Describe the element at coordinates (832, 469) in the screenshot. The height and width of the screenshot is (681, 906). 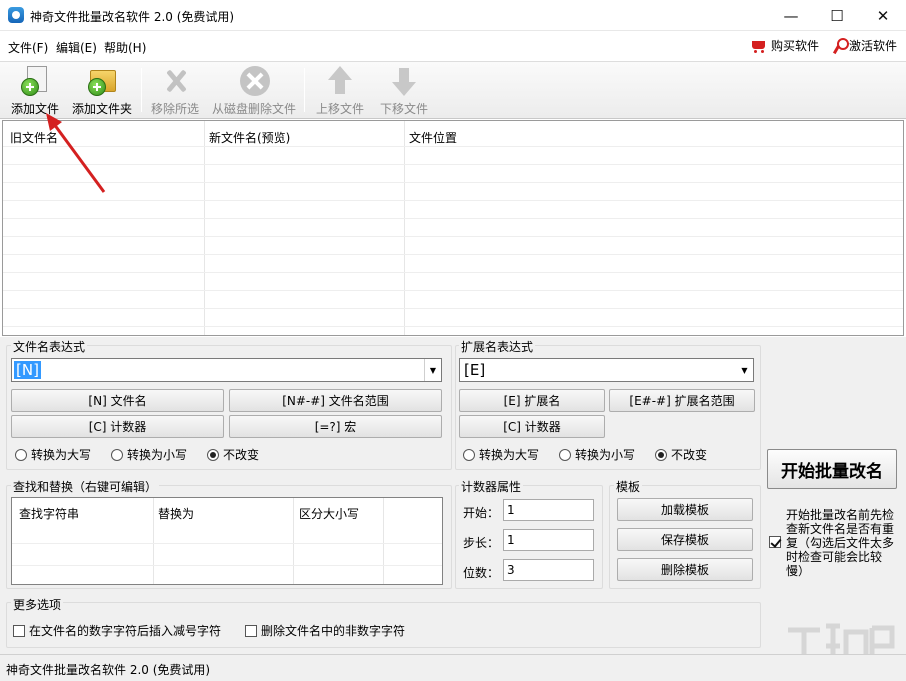
I see `start-rename-button: 开始批量改名` at that location.